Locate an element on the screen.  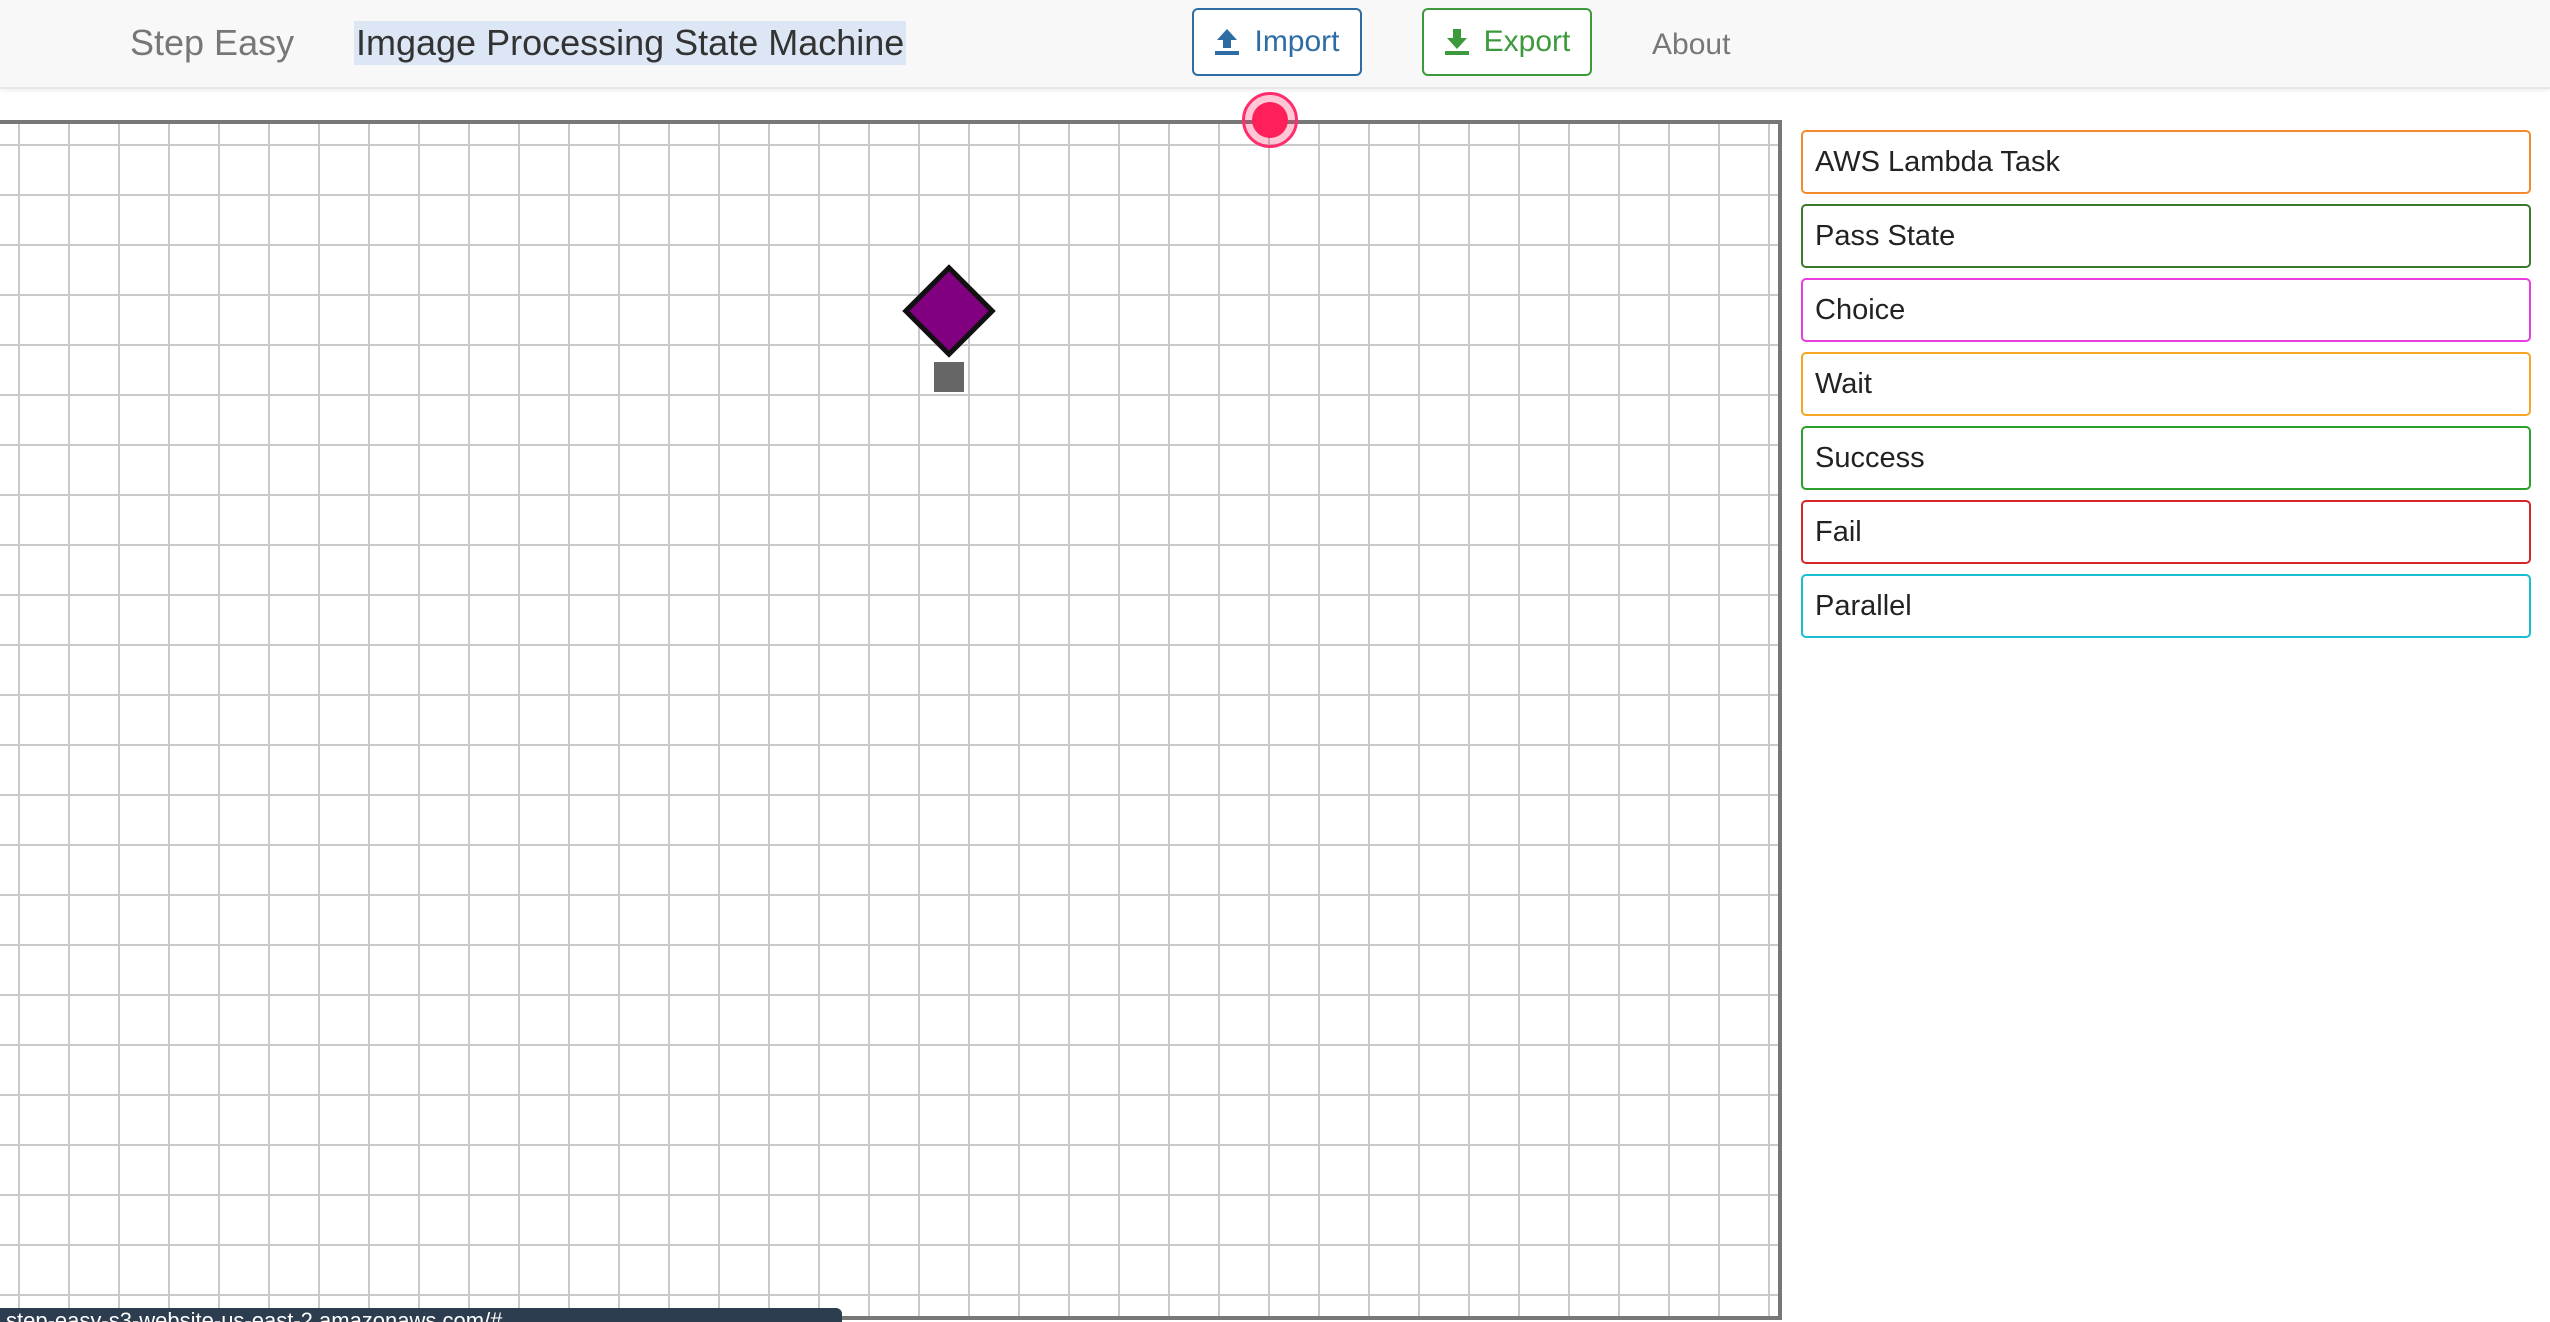
palette-item-pass-state: Pass State is located at coordinates (2166, 236).